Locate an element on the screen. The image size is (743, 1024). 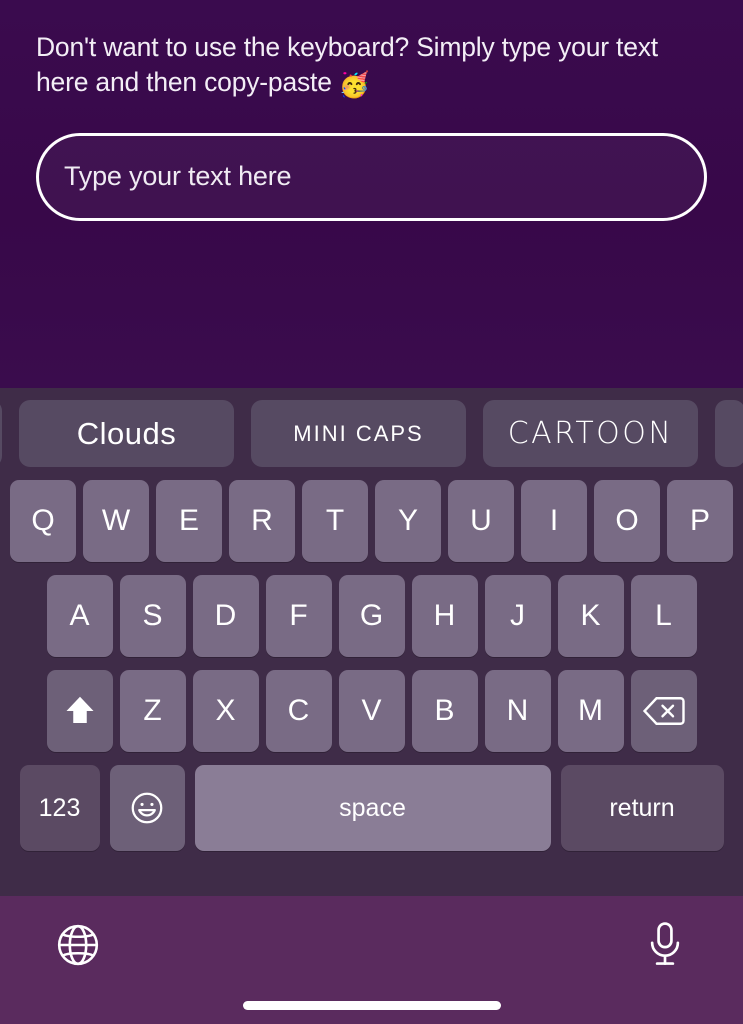
key-n: N is located at coordinates (517, 711).